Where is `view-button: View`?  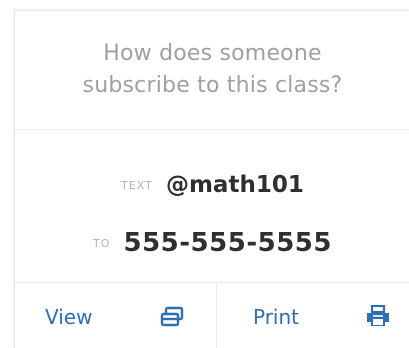 view-button: View is located at coordinates (116, 315).